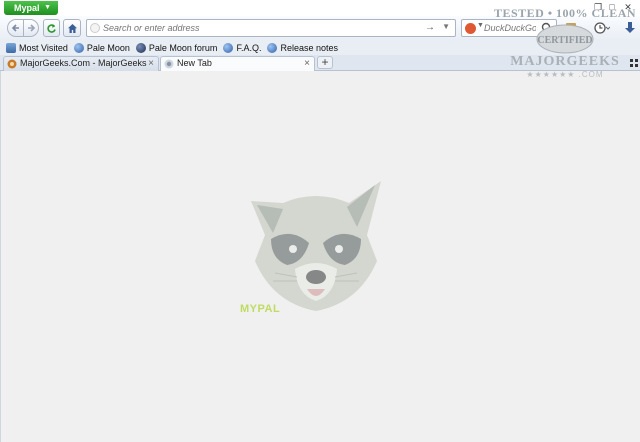 This screenshot has width=640, height=442. I want to click on duckduckgo-engine-icon, so click(470, 28).